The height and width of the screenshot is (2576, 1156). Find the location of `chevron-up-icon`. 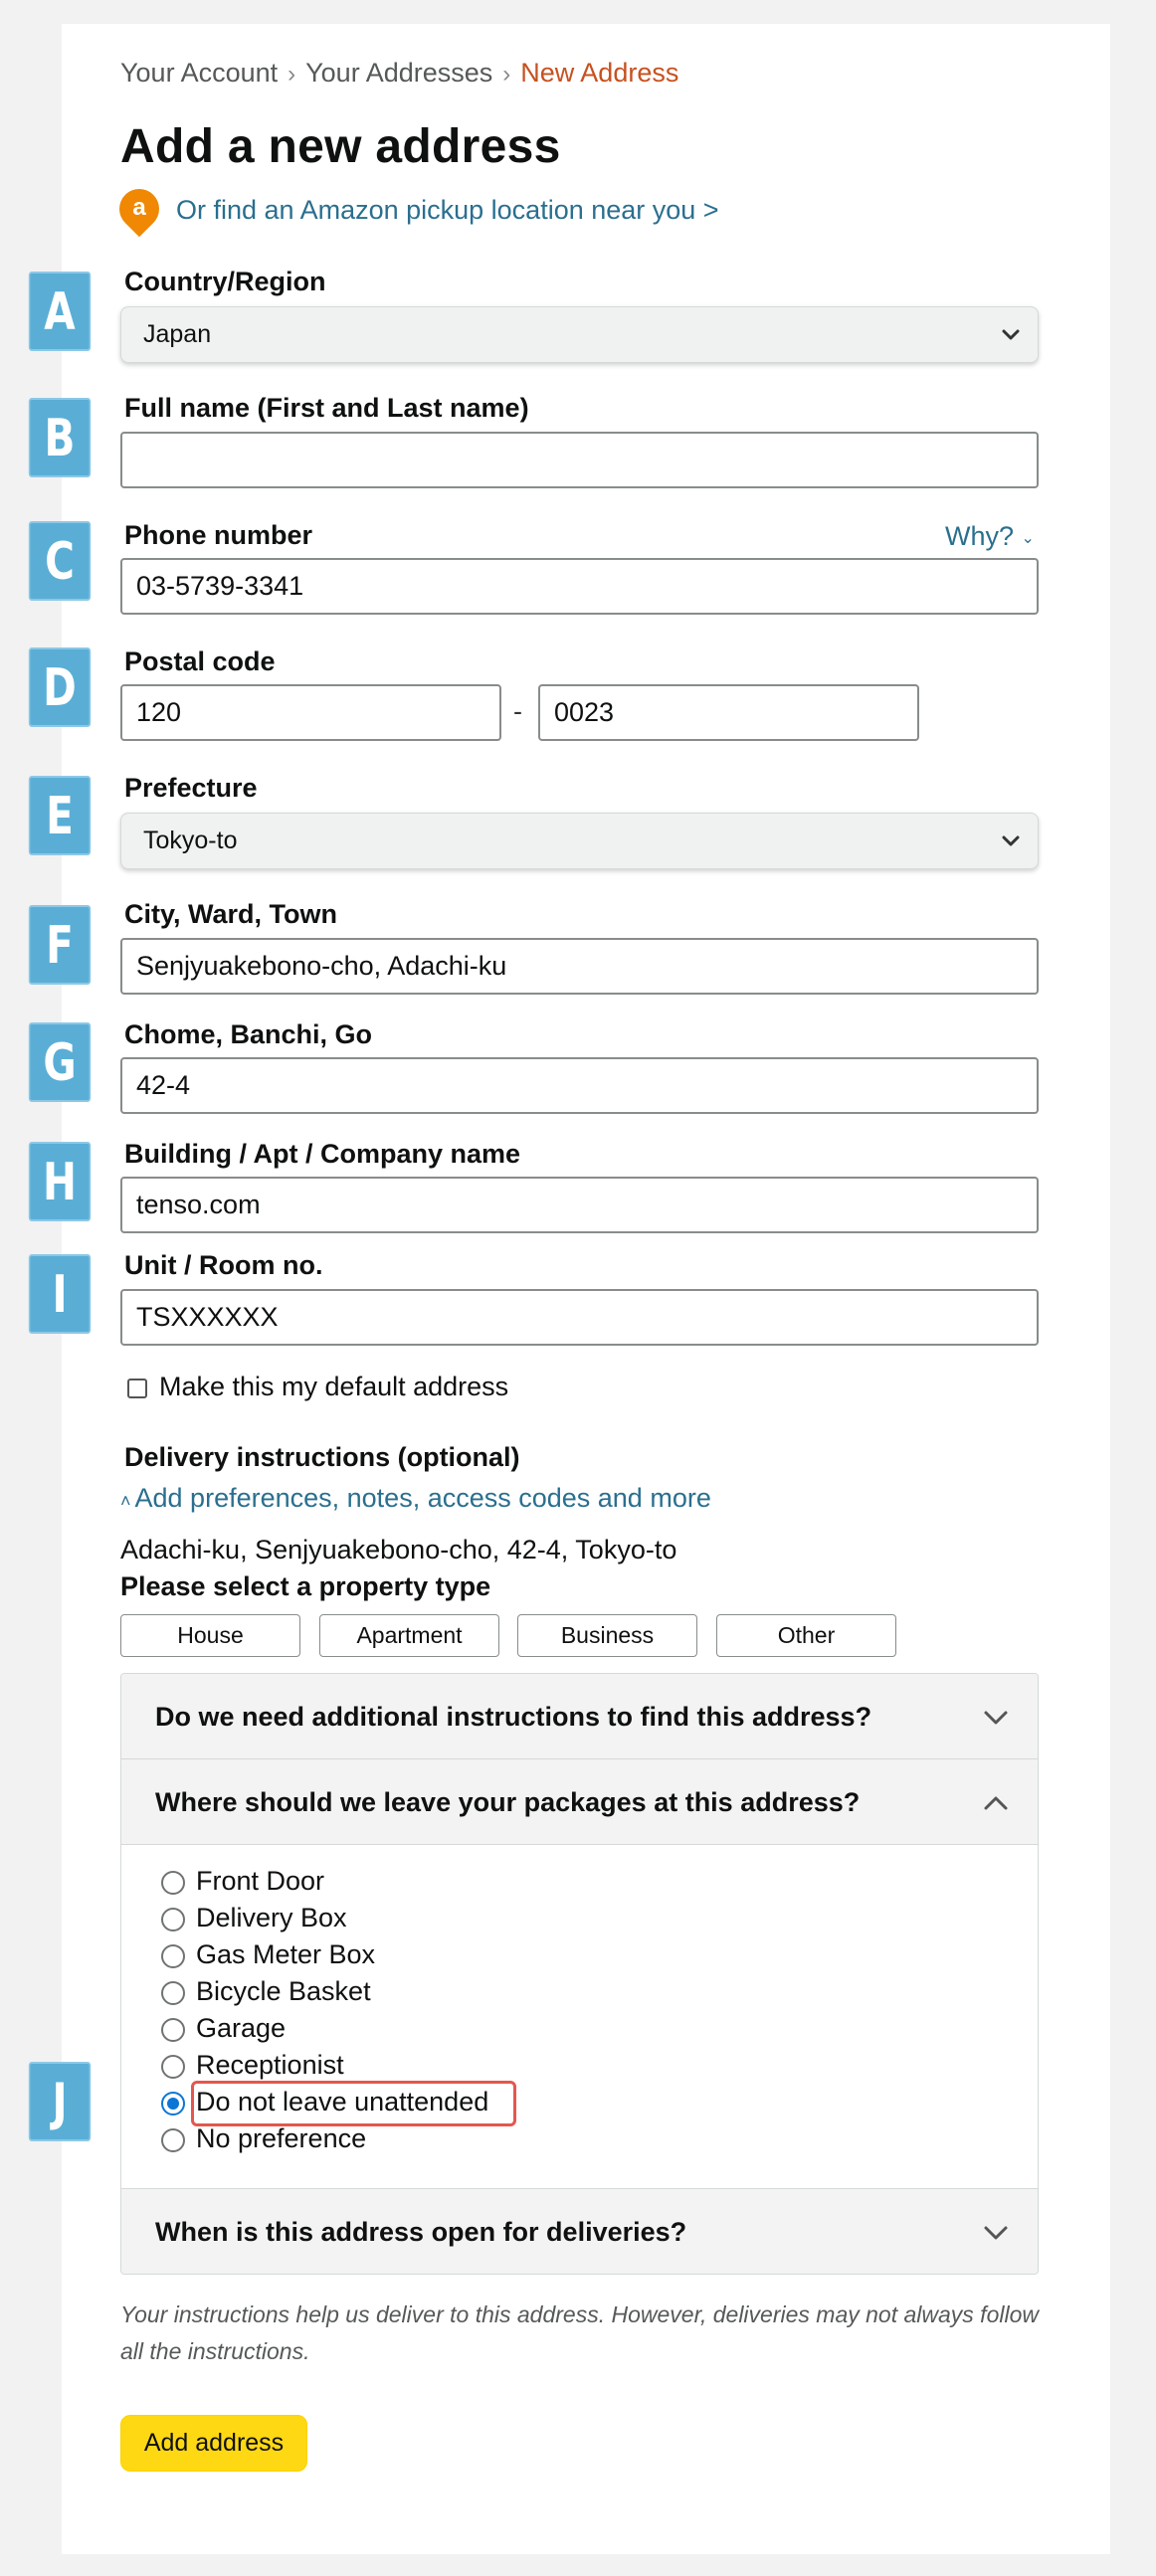

chevron-up-icon is located at coordinates (996, 1803).